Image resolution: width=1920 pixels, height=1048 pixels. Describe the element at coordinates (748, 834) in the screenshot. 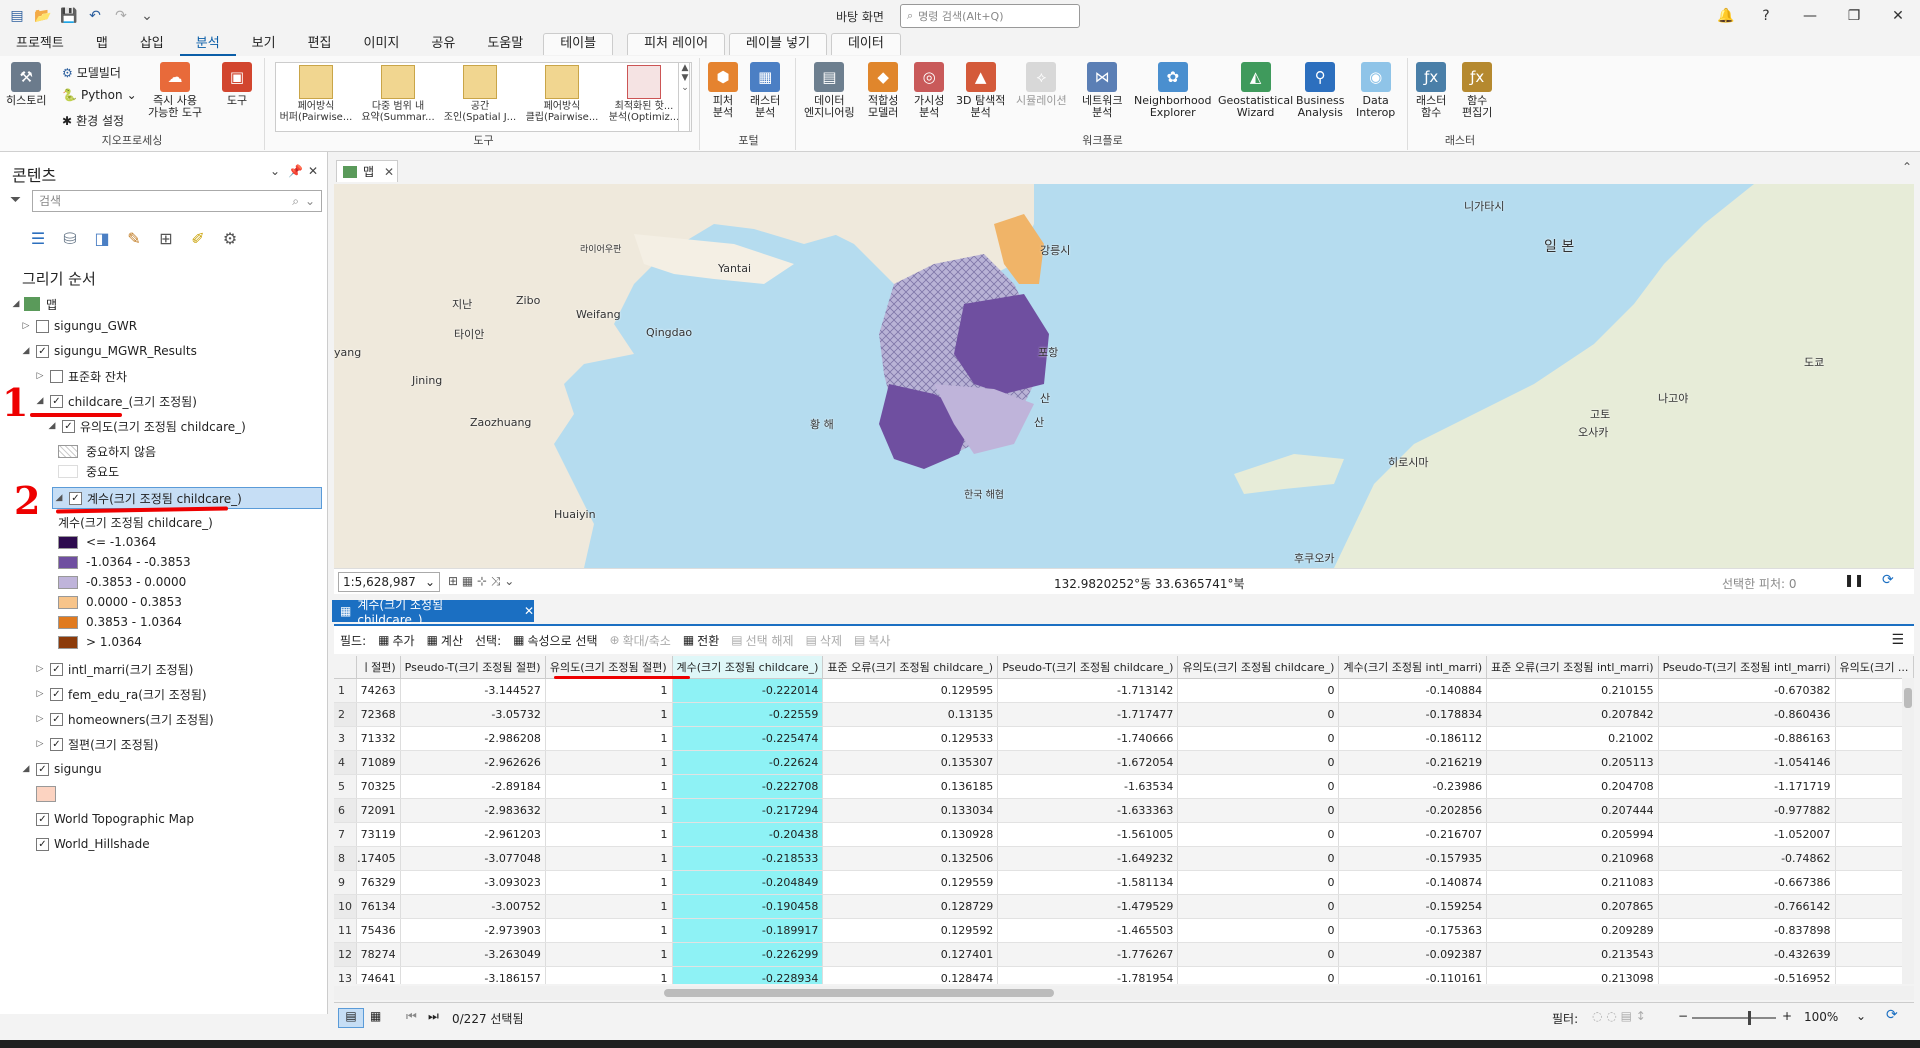

I see `table-cell: -0.20438` at that location.